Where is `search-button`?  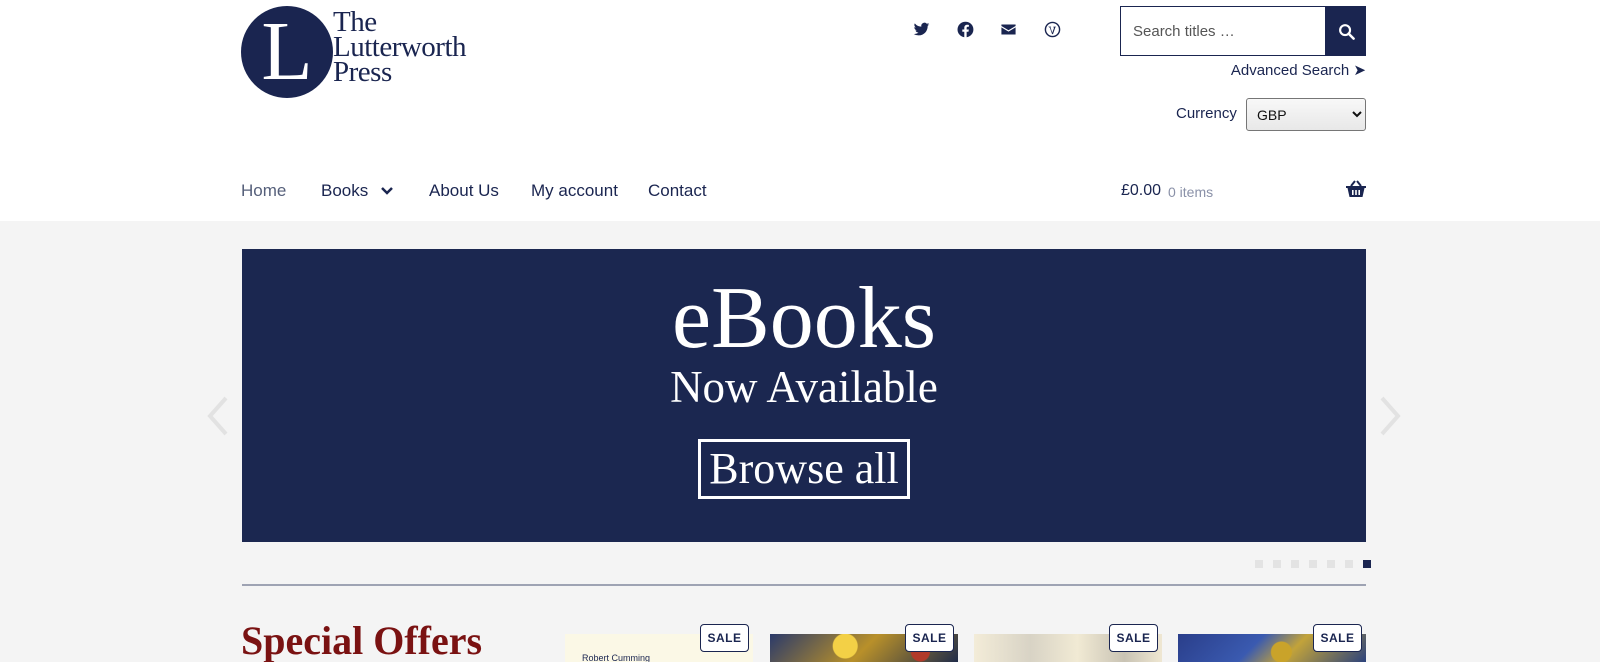
search-button is located at coordinates (1346, 31).